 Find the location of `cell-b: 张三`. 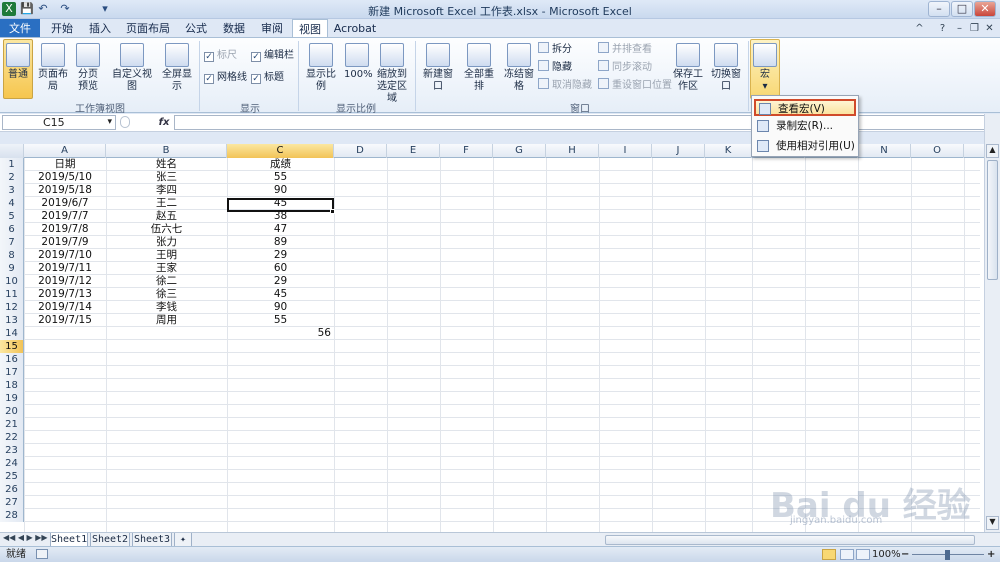

cell-b: 张三 is located at coordinates (166, 177).